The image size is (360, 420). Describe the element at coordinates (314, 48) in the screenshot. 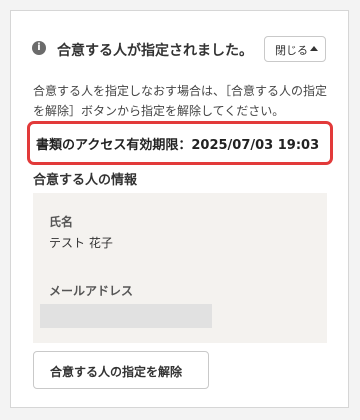

I see `caret-up-icon` at that location.